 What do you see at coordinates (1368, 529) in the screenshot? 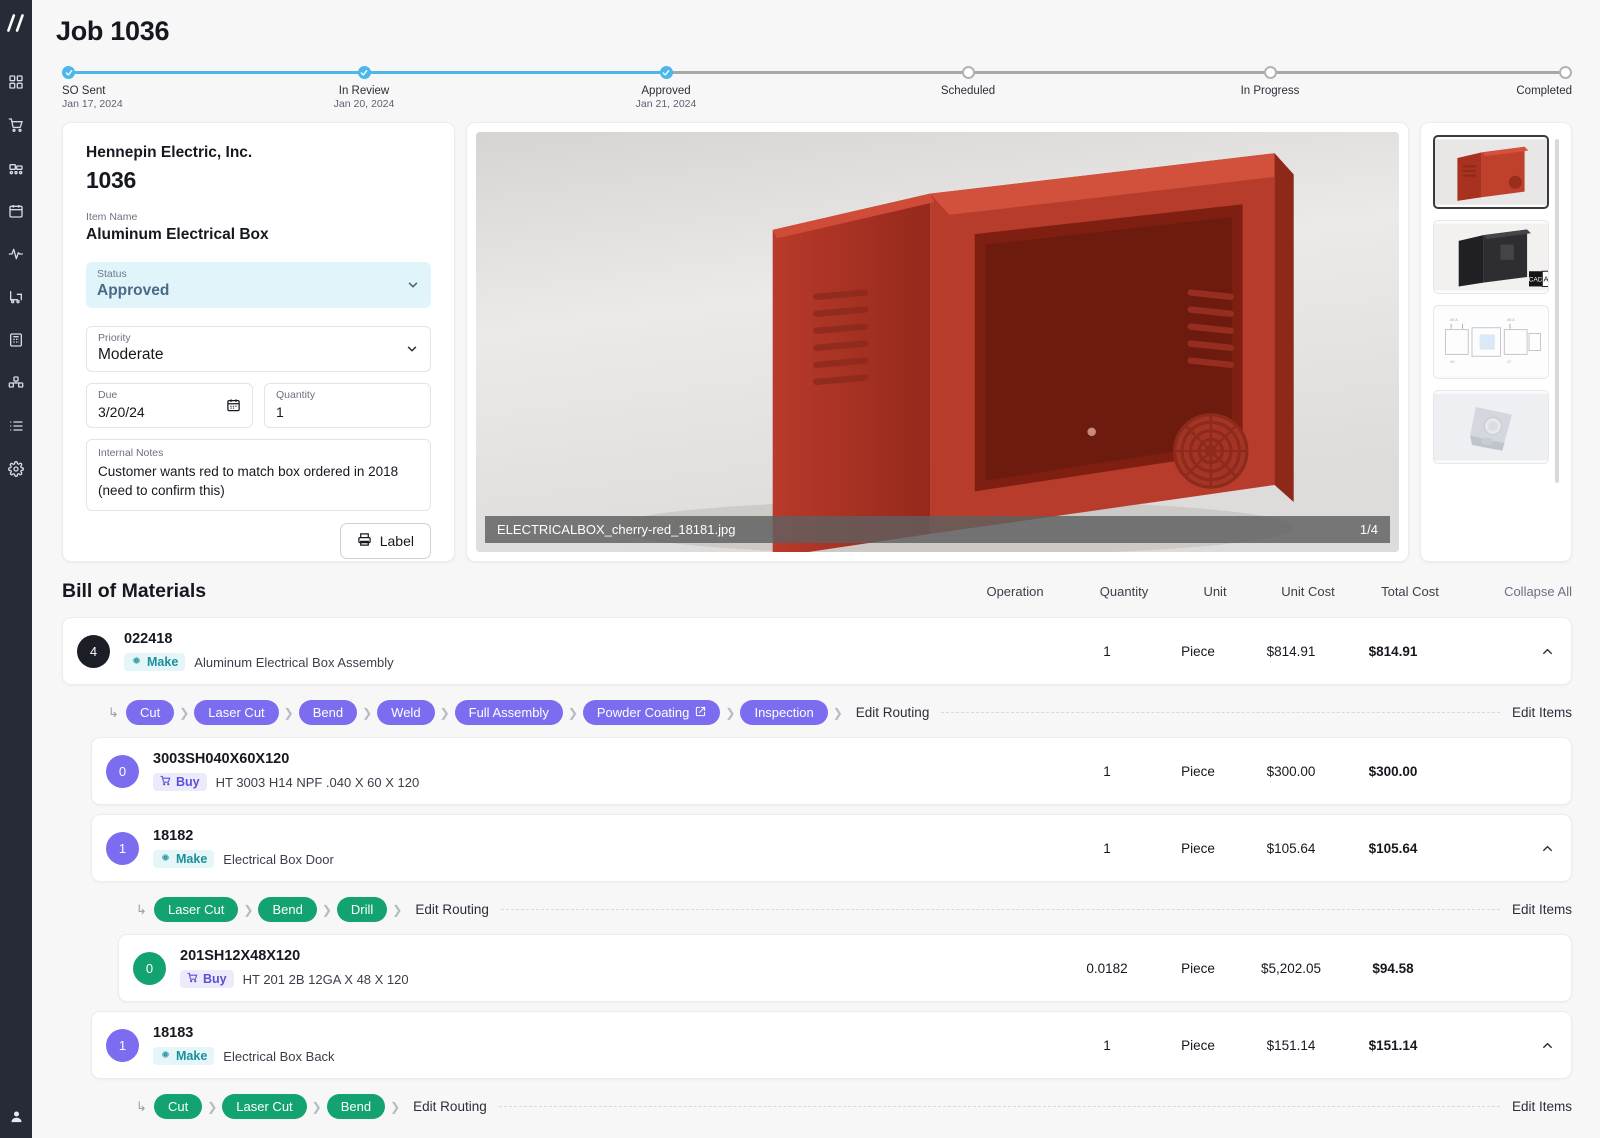
I see `image-counter: 1/4` at bounding box center [1368, 529].